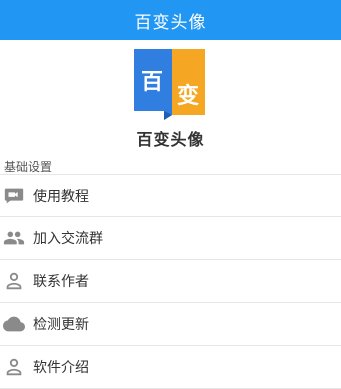  I want to click on app-logo-icon: 百 变, so click(169, 84).